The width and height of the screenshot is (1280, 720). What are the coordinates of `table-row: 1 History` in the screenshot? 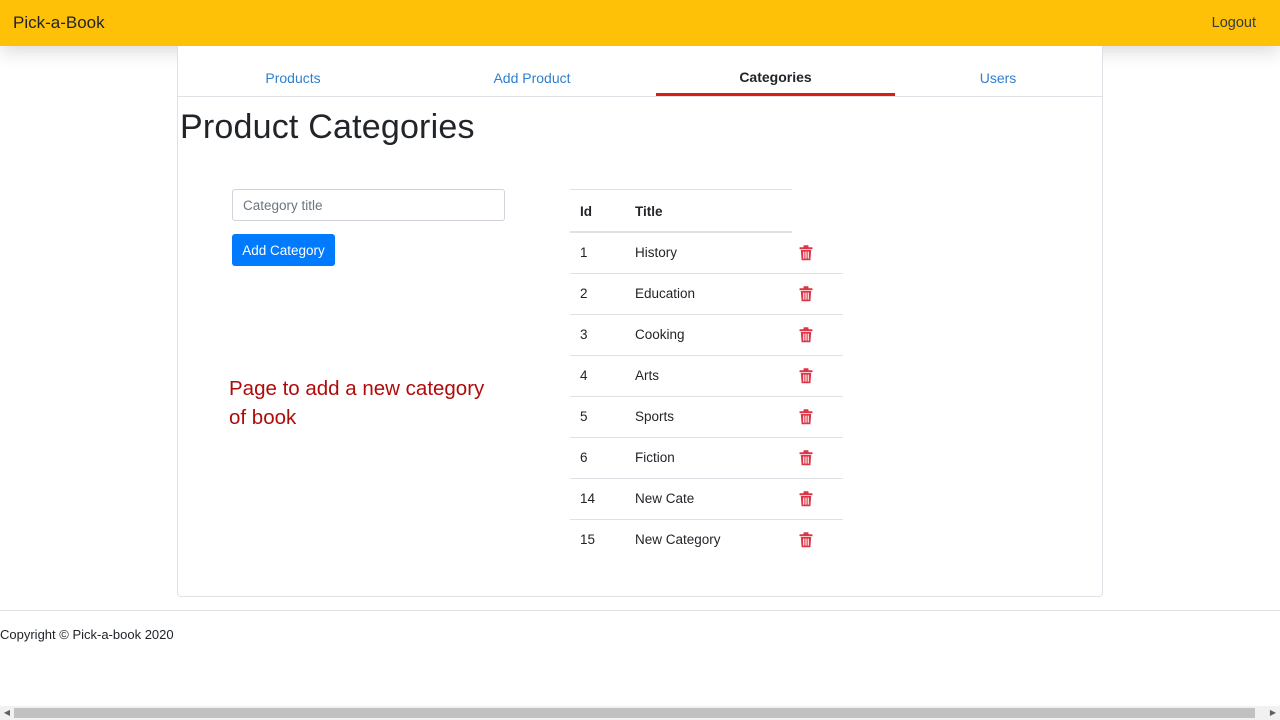 It's located at (706, 253).